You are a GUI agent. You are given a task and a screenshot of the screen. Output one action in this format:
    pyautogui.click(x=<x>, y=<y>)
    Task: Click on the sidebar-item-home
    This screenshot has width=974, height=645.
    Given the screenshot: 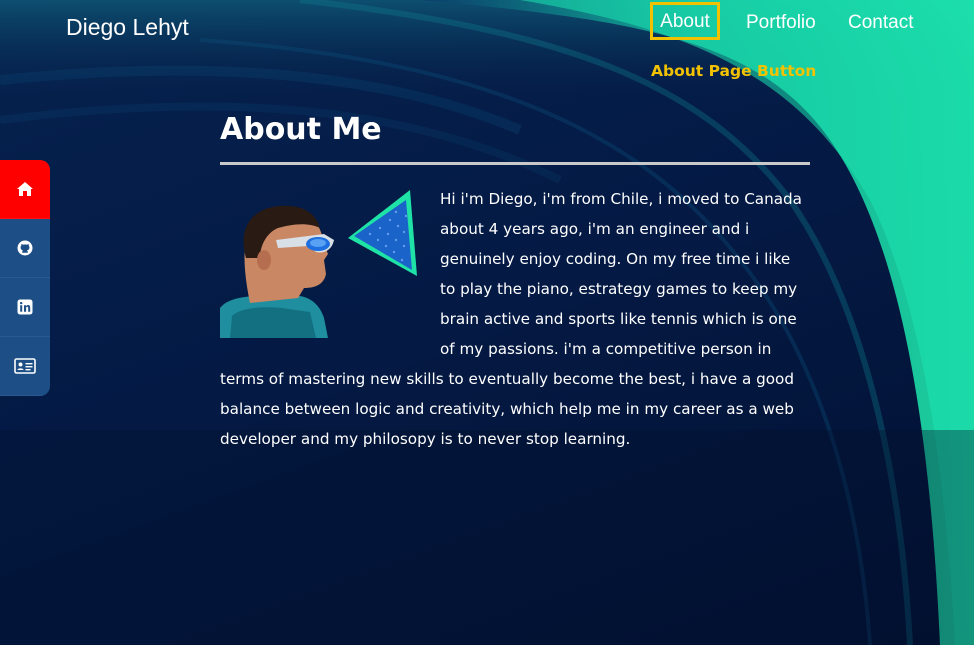 What is the action you would take?
    pyautogui.click(x=25, y=189)
    